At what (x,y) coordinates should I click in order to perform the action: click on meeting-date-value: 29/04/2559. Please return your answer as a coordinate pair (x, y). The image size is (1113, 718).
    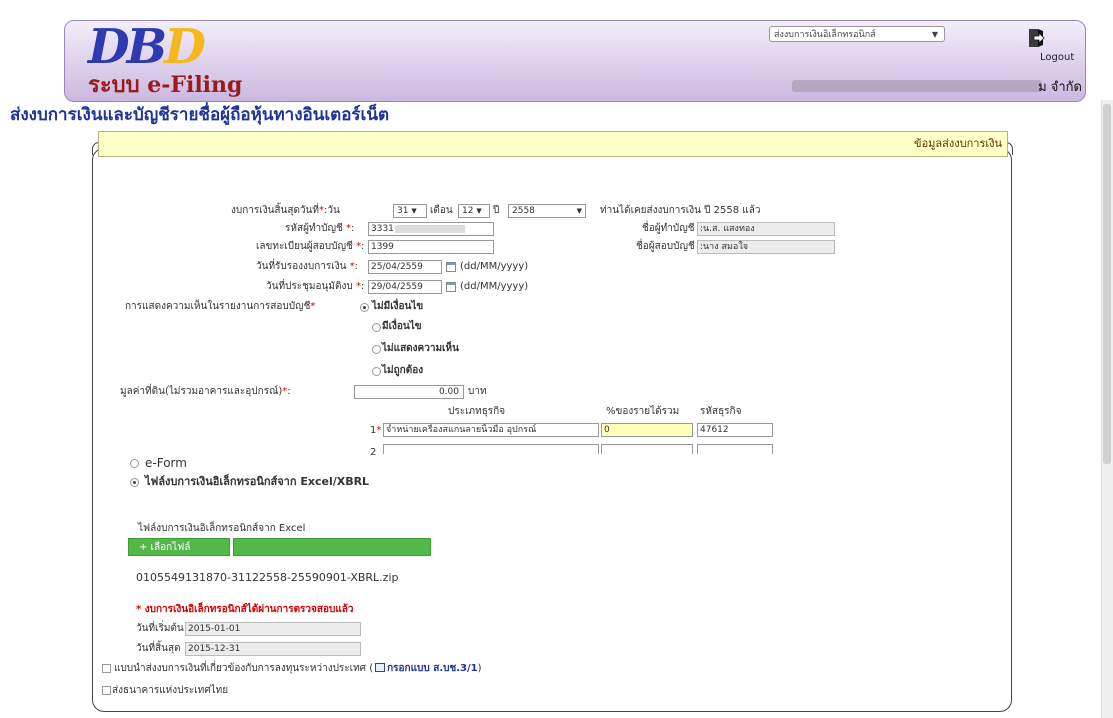
    Looking at the image, I should click on (397, 287).